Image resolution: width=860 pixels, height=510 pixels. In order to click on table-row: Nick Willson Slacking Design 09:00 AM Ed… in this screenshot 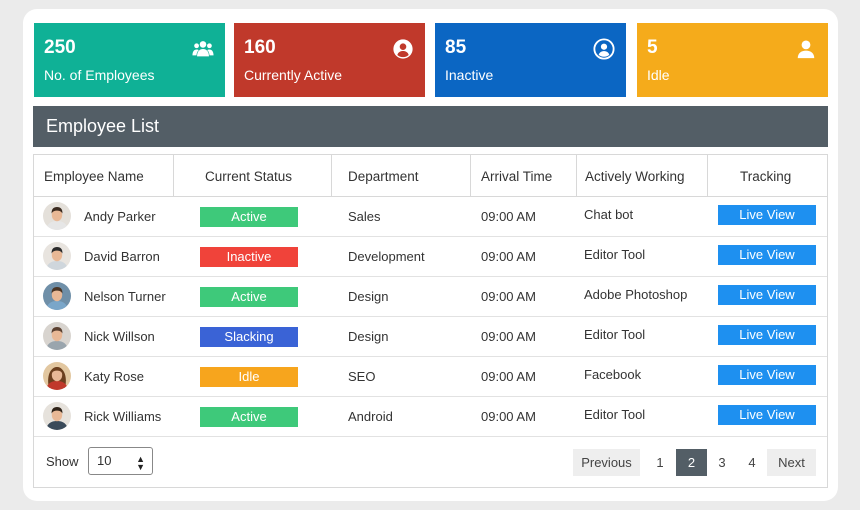, I will do `click(430, 337)`.